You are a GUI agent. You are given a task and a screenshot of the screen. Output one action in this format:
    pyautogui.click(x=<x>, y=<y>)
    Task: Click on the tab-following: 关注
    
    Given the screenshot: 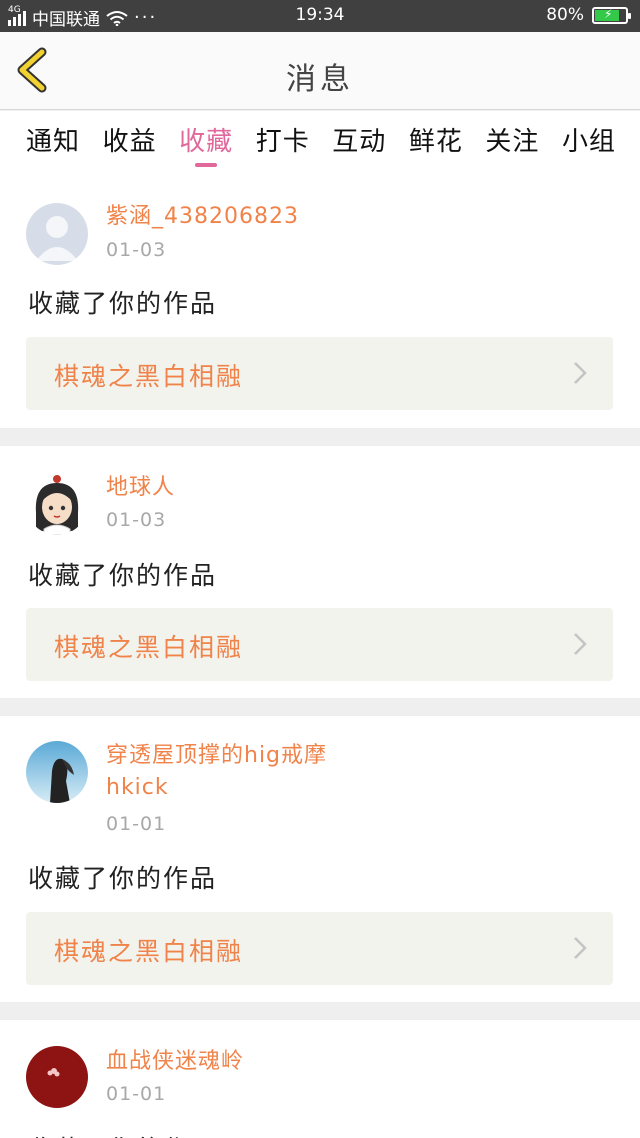 What is the action you would take?
    pyautogui.click(x=512, y=142)
    